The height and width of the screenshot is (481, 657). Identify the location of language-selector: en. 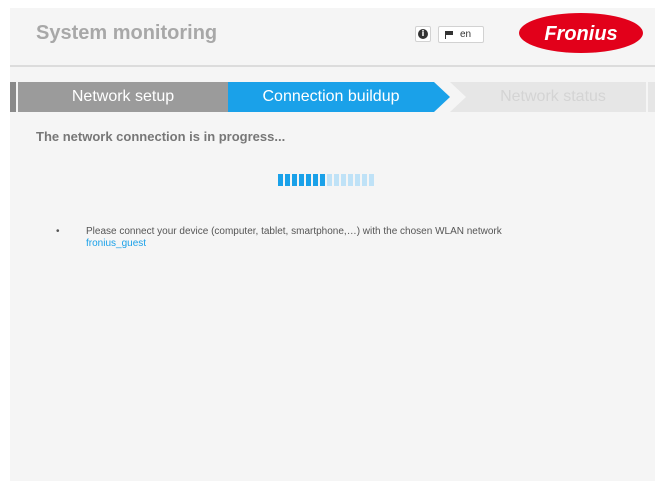
(461, 34).